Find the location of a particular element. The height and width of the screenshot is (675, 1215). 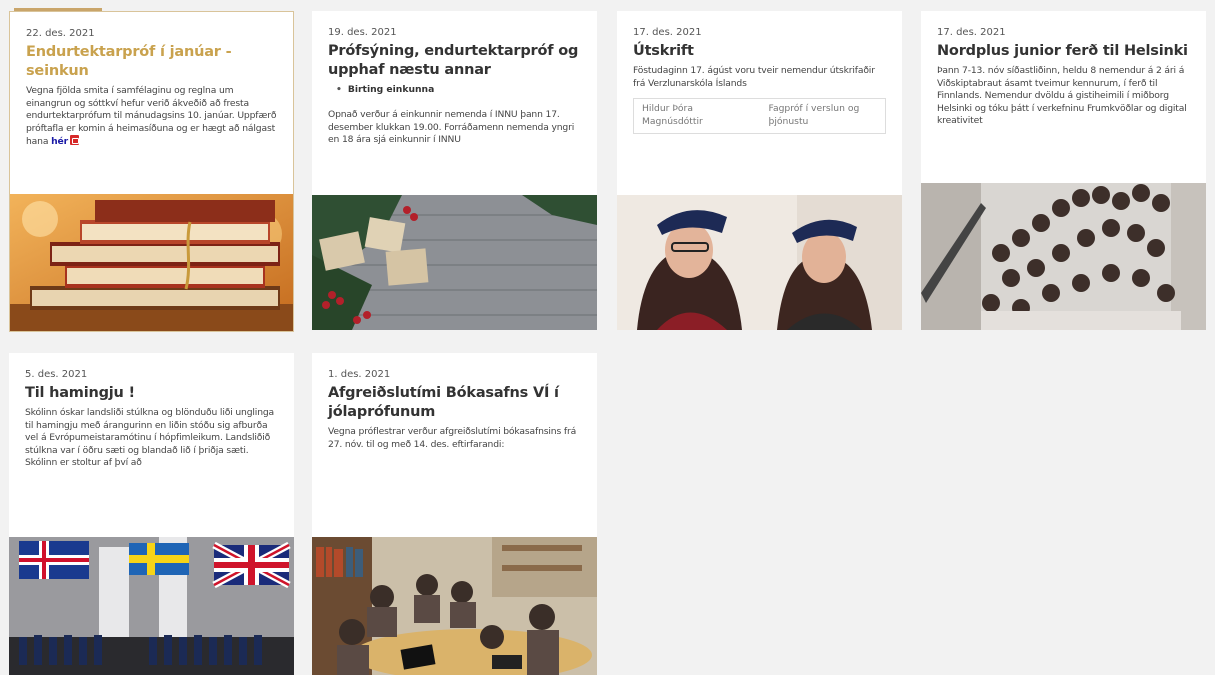

pdf-icon is located at coordinates (74, 140).